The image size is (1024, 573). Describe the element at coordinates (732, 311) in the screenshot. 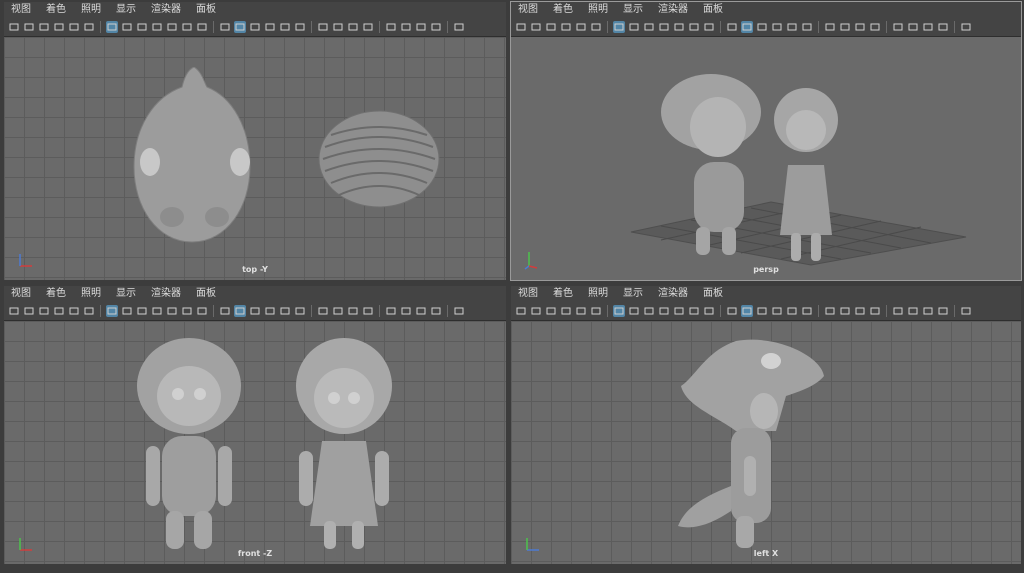

I see `wireframe-icon` at that location.